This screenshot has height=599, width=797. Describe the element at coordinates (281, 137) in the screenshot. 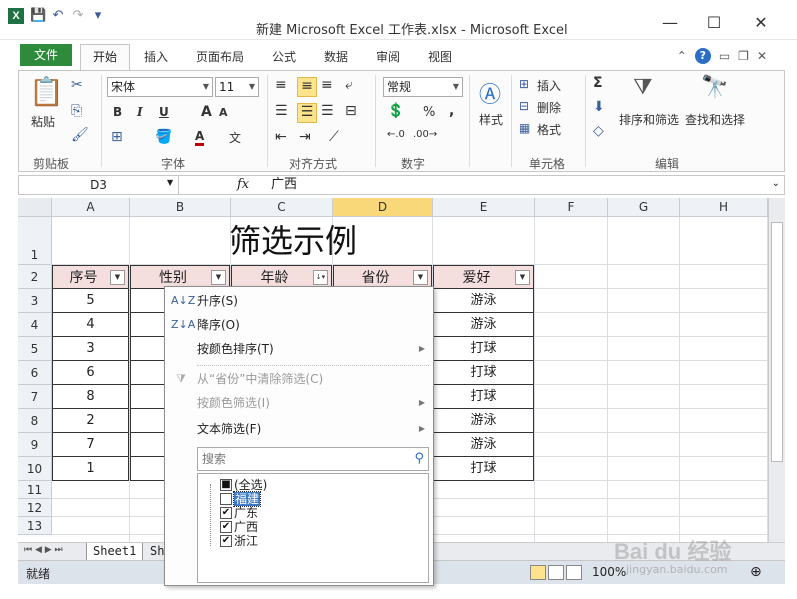

I see `decrease-indent-icon: ⇤` at that location.